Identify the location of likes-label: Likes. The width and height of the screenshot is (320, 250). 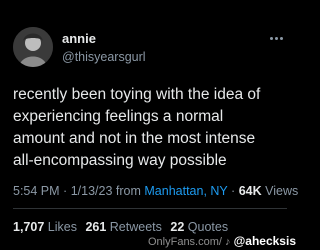
(62, 227).